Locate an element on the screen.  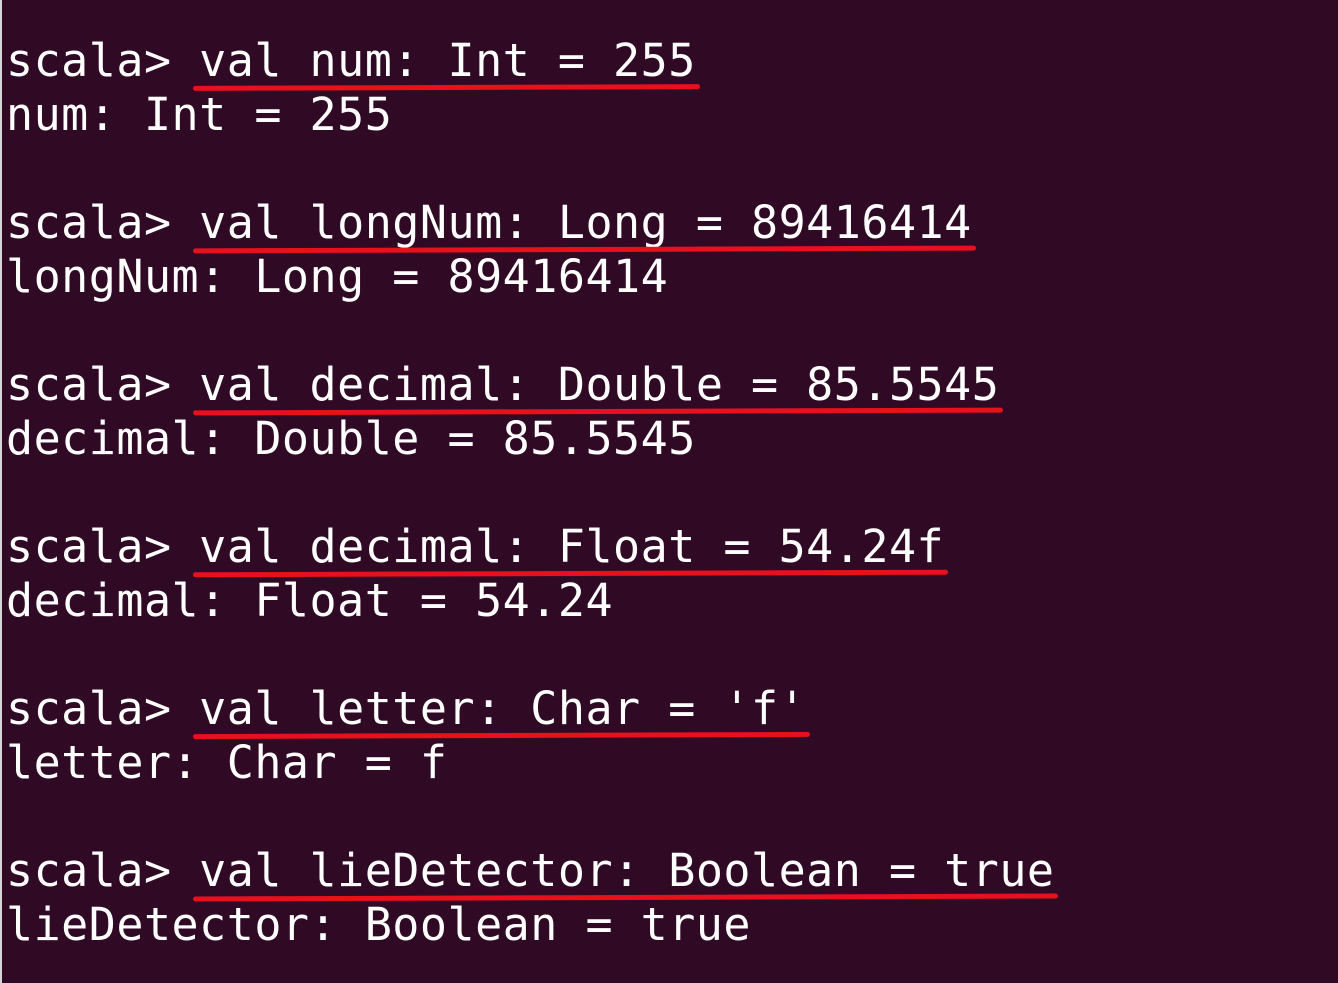
prompt-line-3: scala> val decimal: Double = 85.5545 is located at coordinates (502, 385).